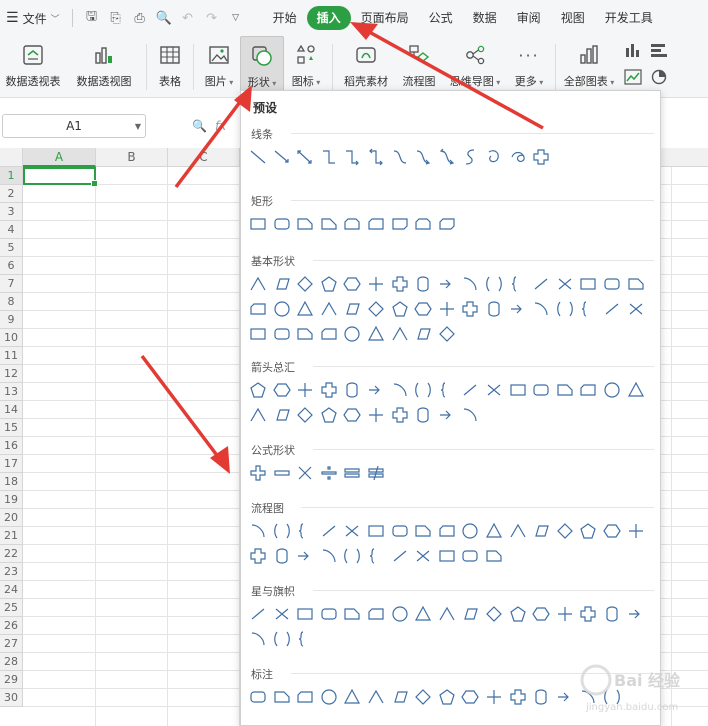 Image resolution: width=708 pixels, height=726 pixels. Describe the element at coordinates (529, 18) in the screenshot. I see `tab-5: 审阅` at that location.